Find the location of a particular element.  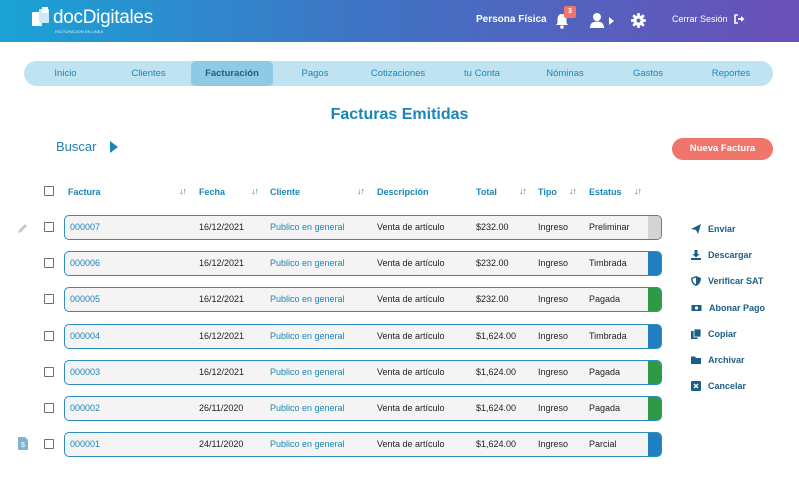

header-total: Total is located at coordinates (486, 192).